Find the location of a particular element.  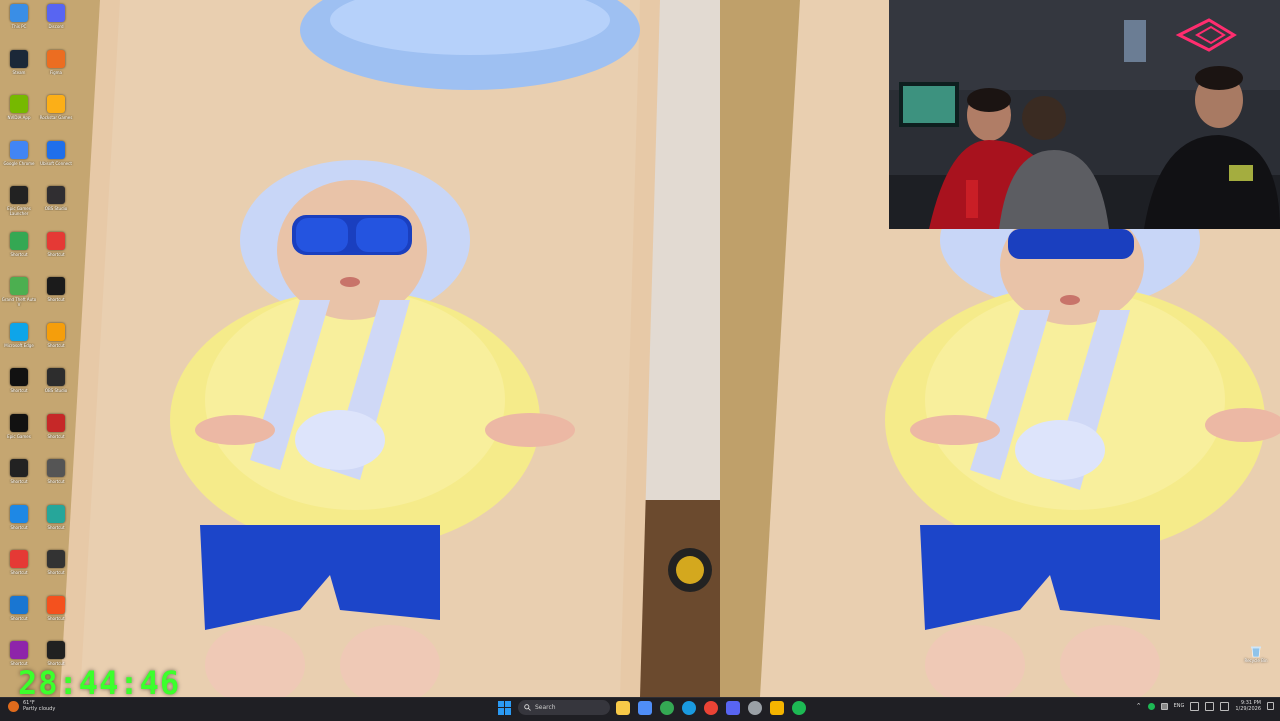

shortcut-label: Microsoft Edge is located at coordinates (19, 345).